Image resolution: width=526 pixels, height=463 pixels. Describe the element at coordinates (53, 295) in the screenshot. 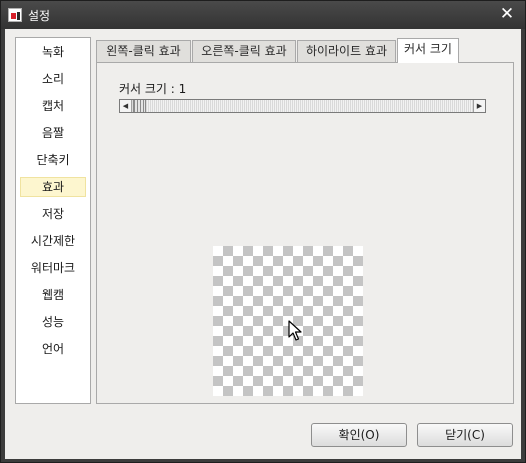

I see `sidebar-item-webcam: 웹캠` at that location.